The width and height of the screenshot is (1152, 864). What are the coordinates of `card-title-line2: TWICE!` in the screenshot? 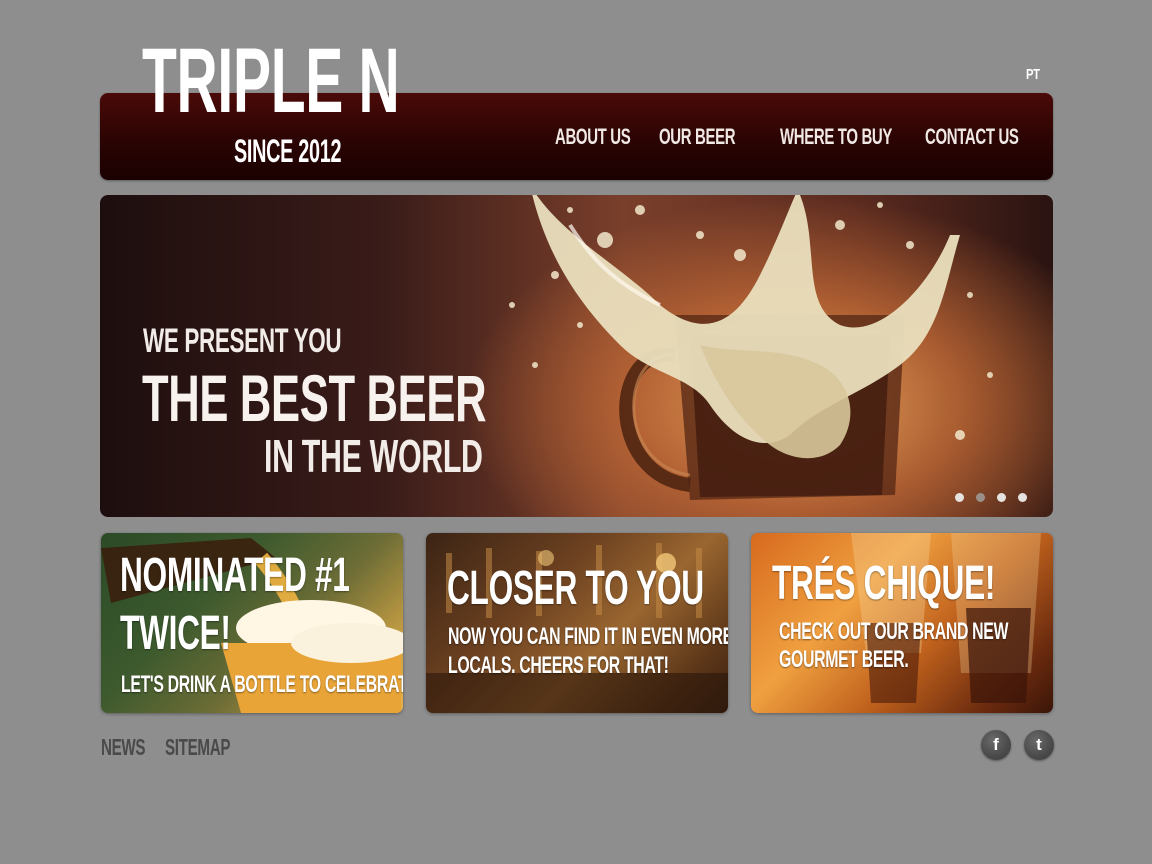 It's located at (175, 633).